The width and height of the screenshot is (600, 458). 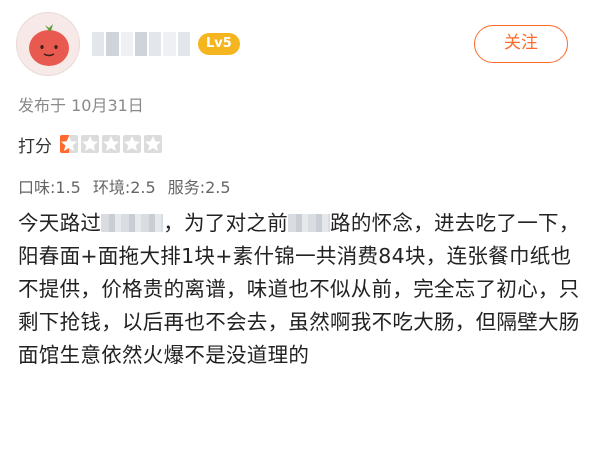 What do you see at coordinates (81, 105) in the screenshot?
I see `post-date: 发布于 10月31日` at bounding box center [81, 105].